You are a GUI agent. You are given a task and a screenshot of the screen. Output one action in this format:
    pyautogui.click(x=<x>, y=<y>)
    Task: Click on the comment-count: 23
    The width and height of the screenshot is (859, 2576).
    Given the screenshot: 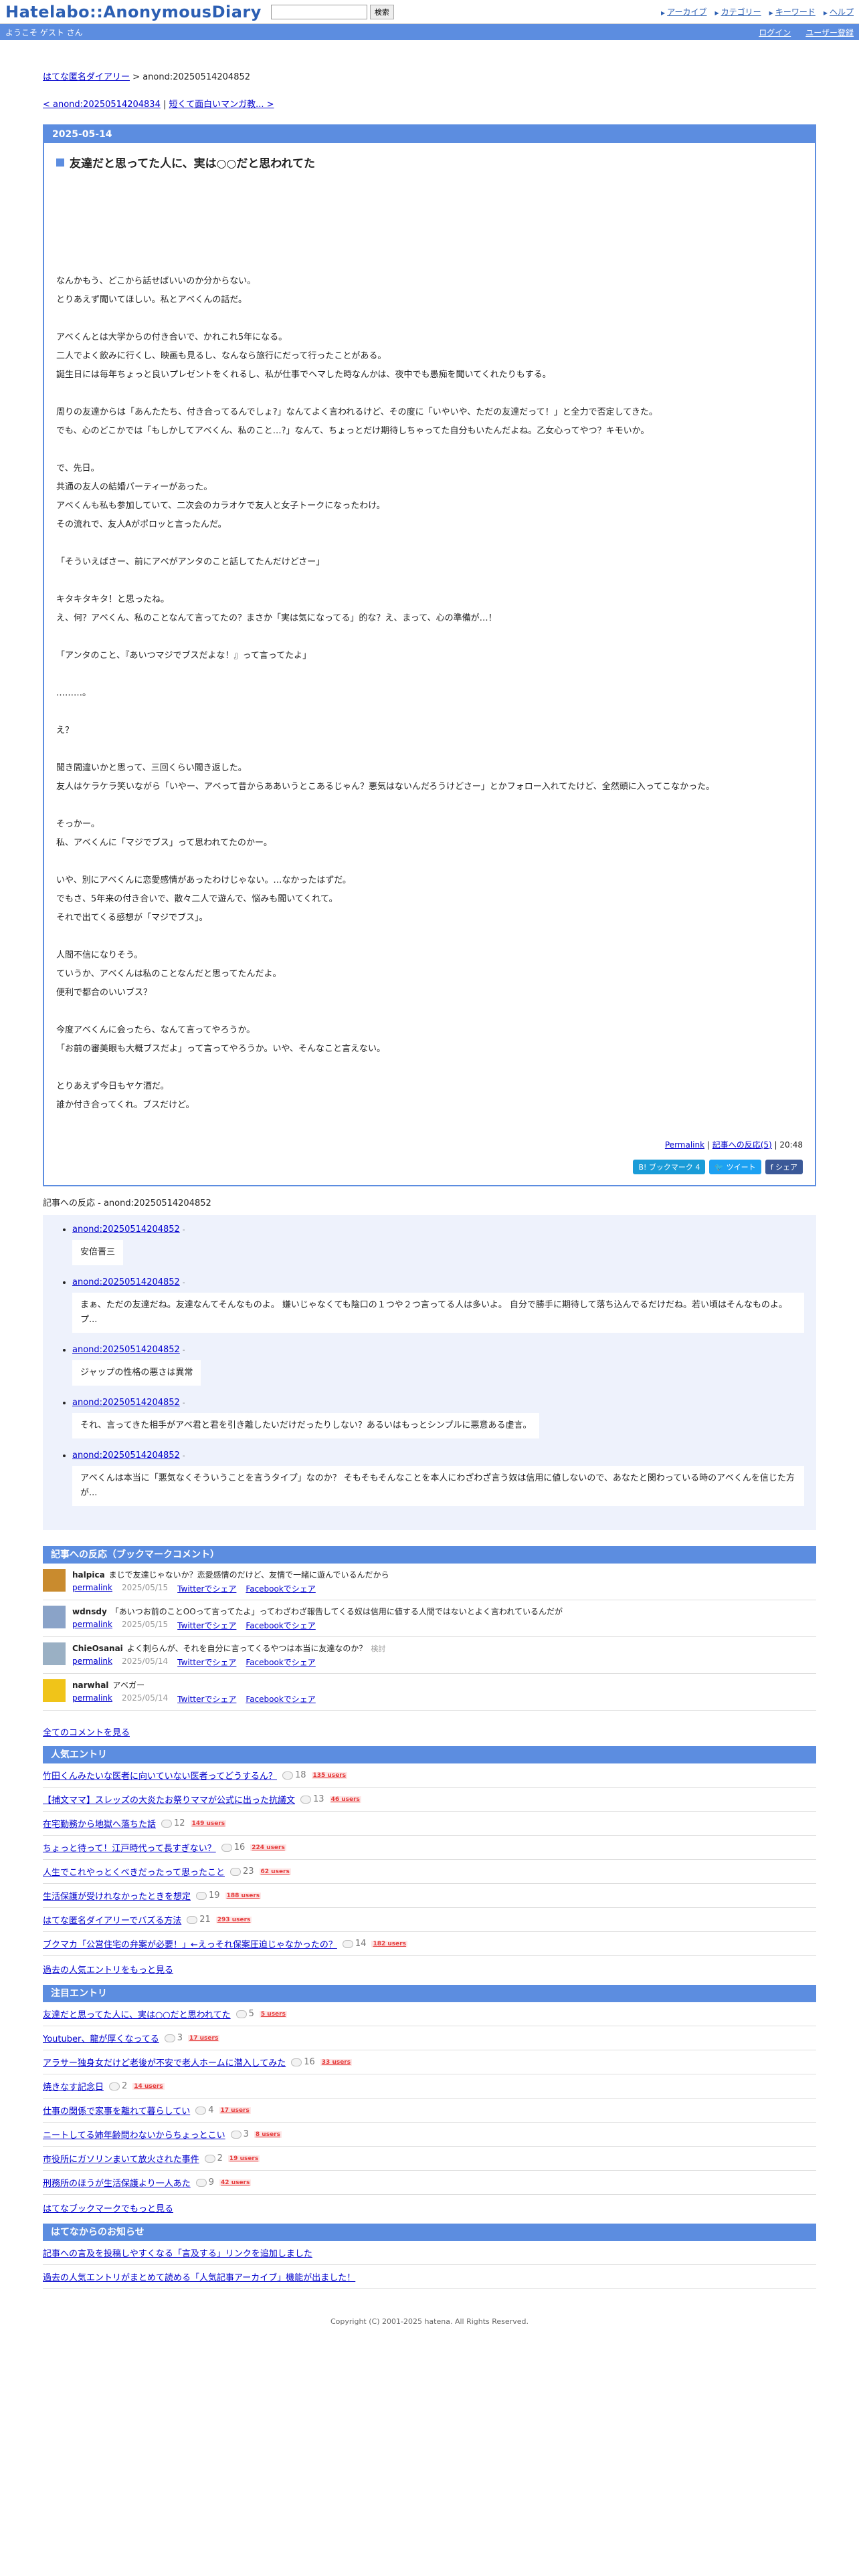 What is the action you would take?
    pyautogui.click(x=242, y=1871)
    